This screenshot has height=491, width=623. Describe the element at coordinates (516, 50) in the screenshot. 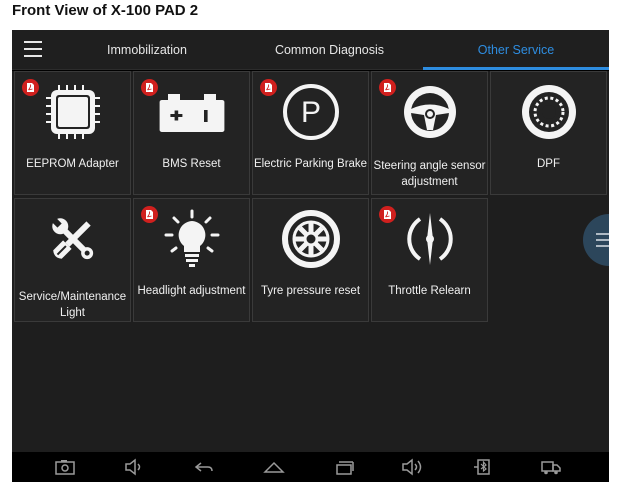

I see `tab-other-service: Other Service` at that location.